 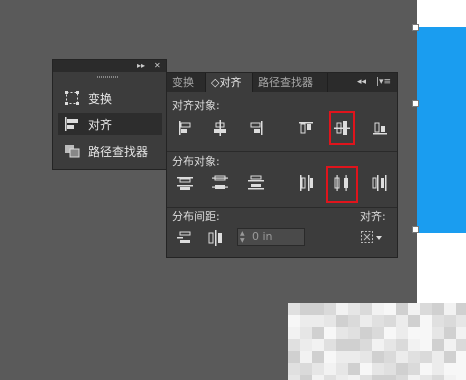 What do you see at coordinates (244, 237) in the screenshot?
I see `spinner-arrows-icon: ▲ ▼` at bounding box center [244, 237].